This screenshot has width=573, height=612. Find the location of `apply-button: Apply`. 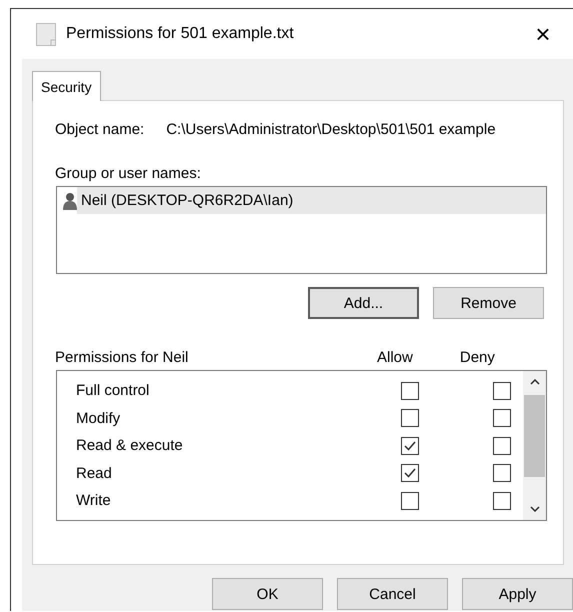

apply-button: Apply is located at coordinates (517, 594).